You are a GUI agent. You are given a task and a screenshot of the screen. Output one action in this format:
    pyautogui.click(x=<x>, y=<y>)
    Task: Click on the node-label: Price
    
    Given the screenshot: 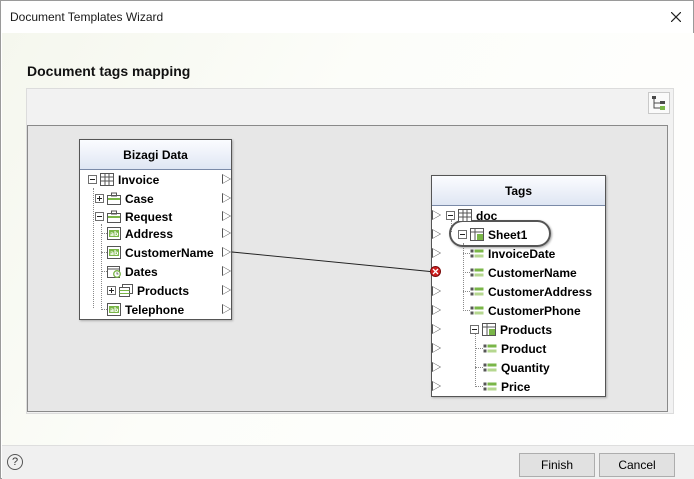 What is the action you would take?
    pyautogui.click(x=516, y=386)
    